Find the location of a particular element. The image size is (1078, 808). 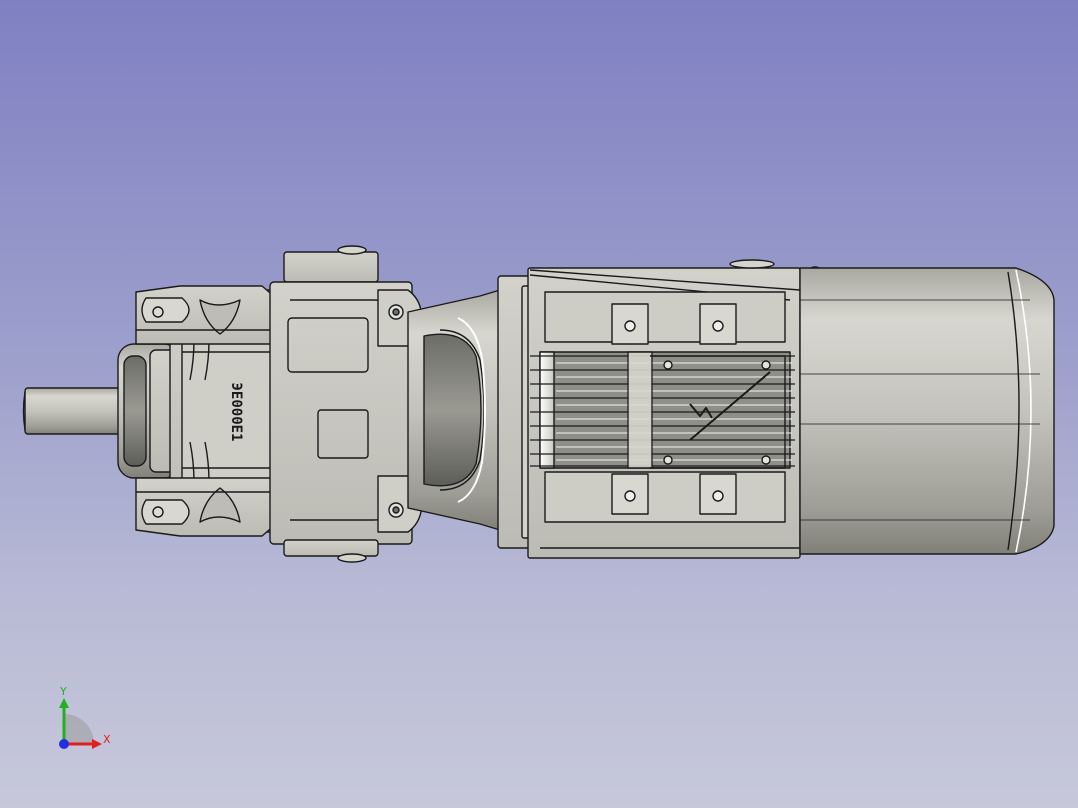

motor-body is located at coordinates (927, 411).